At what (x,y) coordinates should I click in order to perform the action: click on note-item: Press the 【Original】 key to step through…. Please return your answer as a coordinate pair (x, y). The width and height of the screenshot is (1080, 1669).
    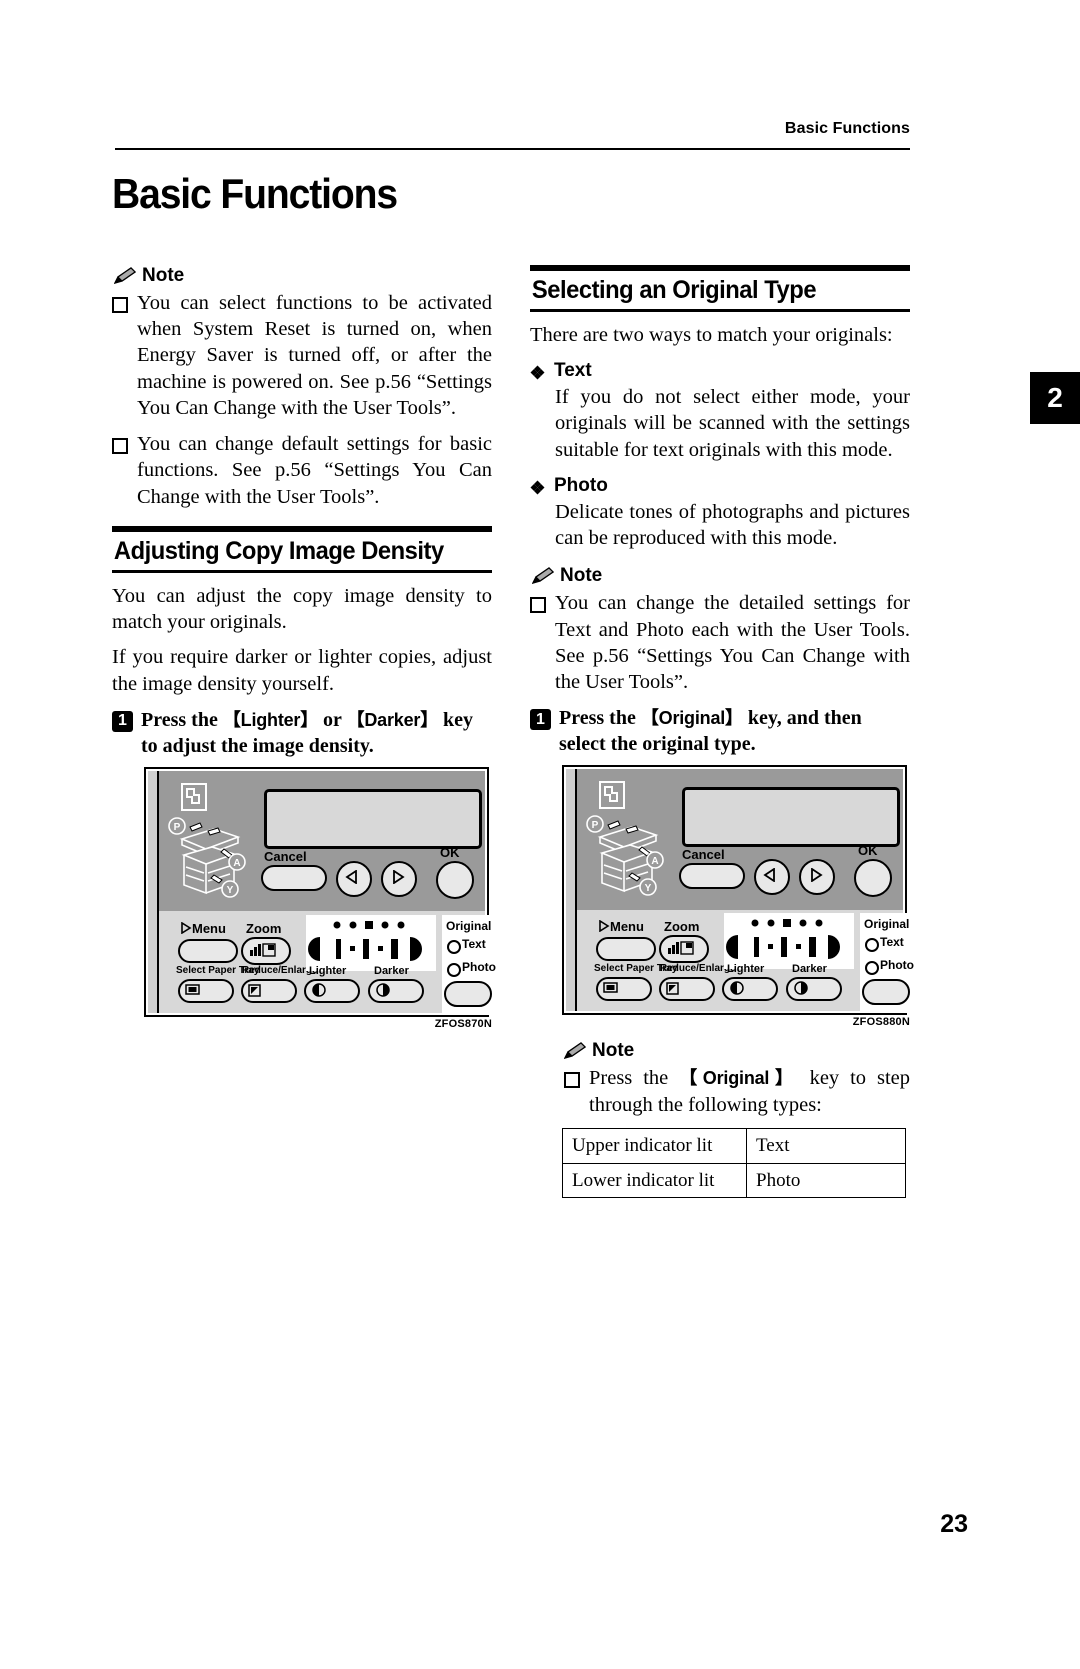
    Looking at the image, I should click on (737, 1091).